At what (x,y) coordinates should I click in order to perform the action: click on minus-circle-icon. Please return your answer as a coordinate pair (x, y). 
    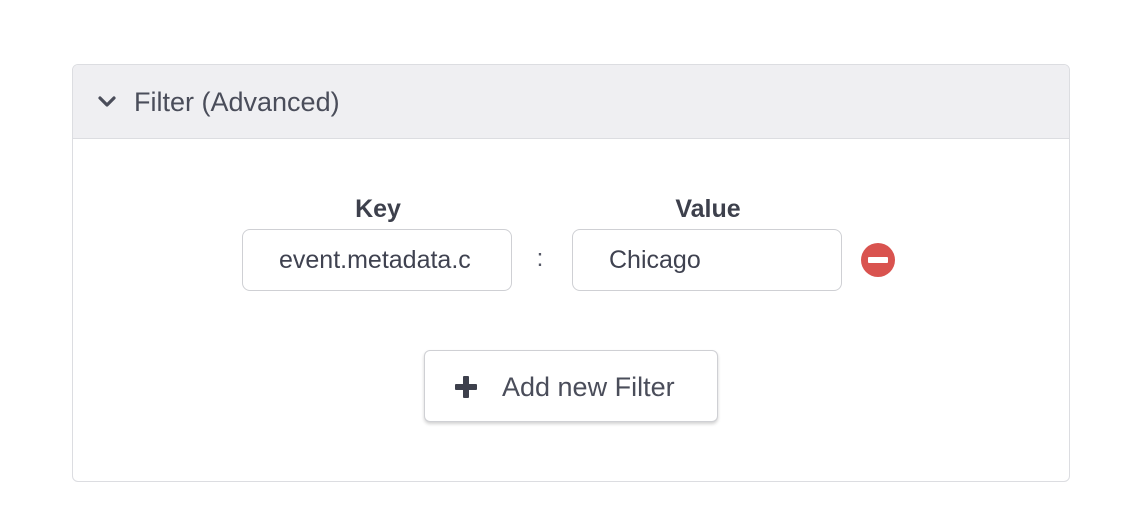
    Looking at the image, I should click on (878, 260).